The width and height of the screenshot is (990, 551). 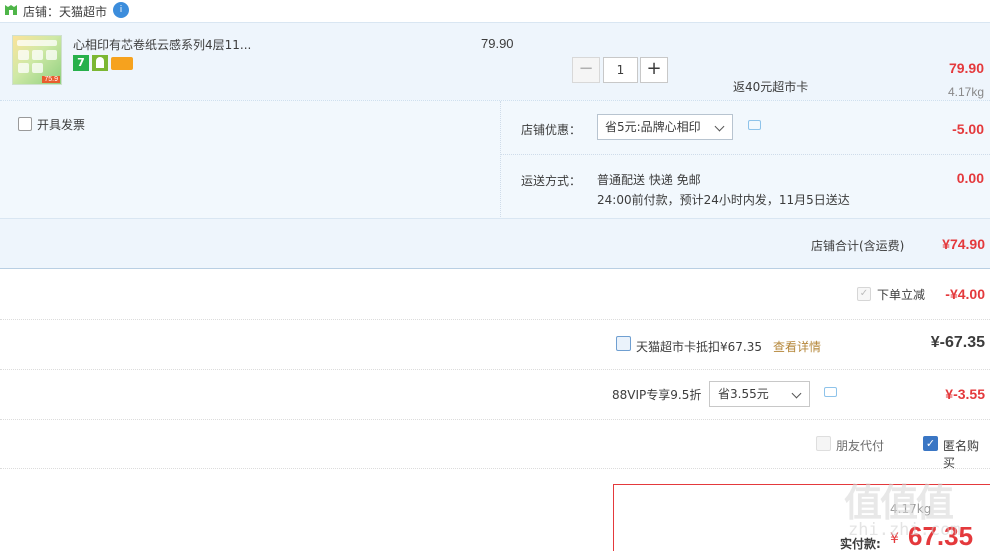 I want to click on instant-discount-label: 下单立减, so click(x=901, y=295).